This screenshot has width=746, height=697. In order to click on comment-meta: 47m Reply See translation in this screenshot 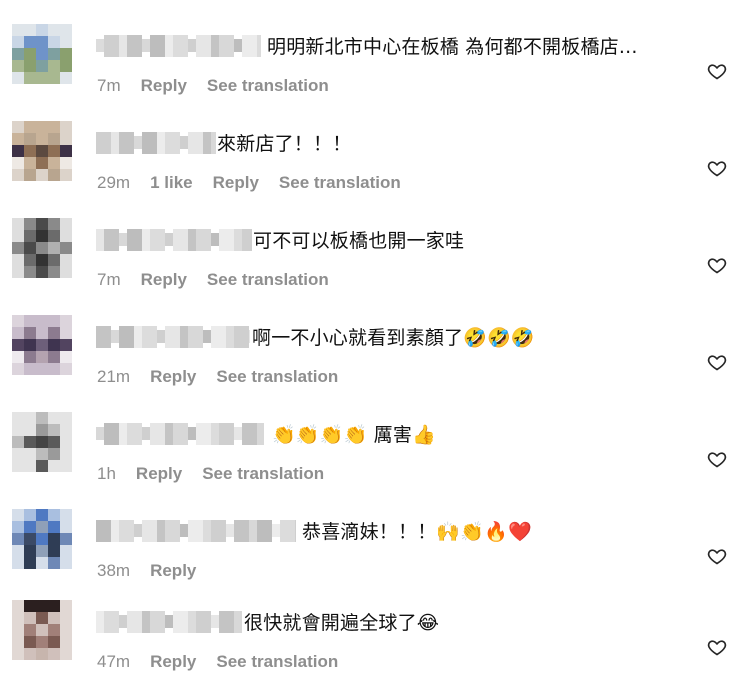, I will do `click(217, 662)`.